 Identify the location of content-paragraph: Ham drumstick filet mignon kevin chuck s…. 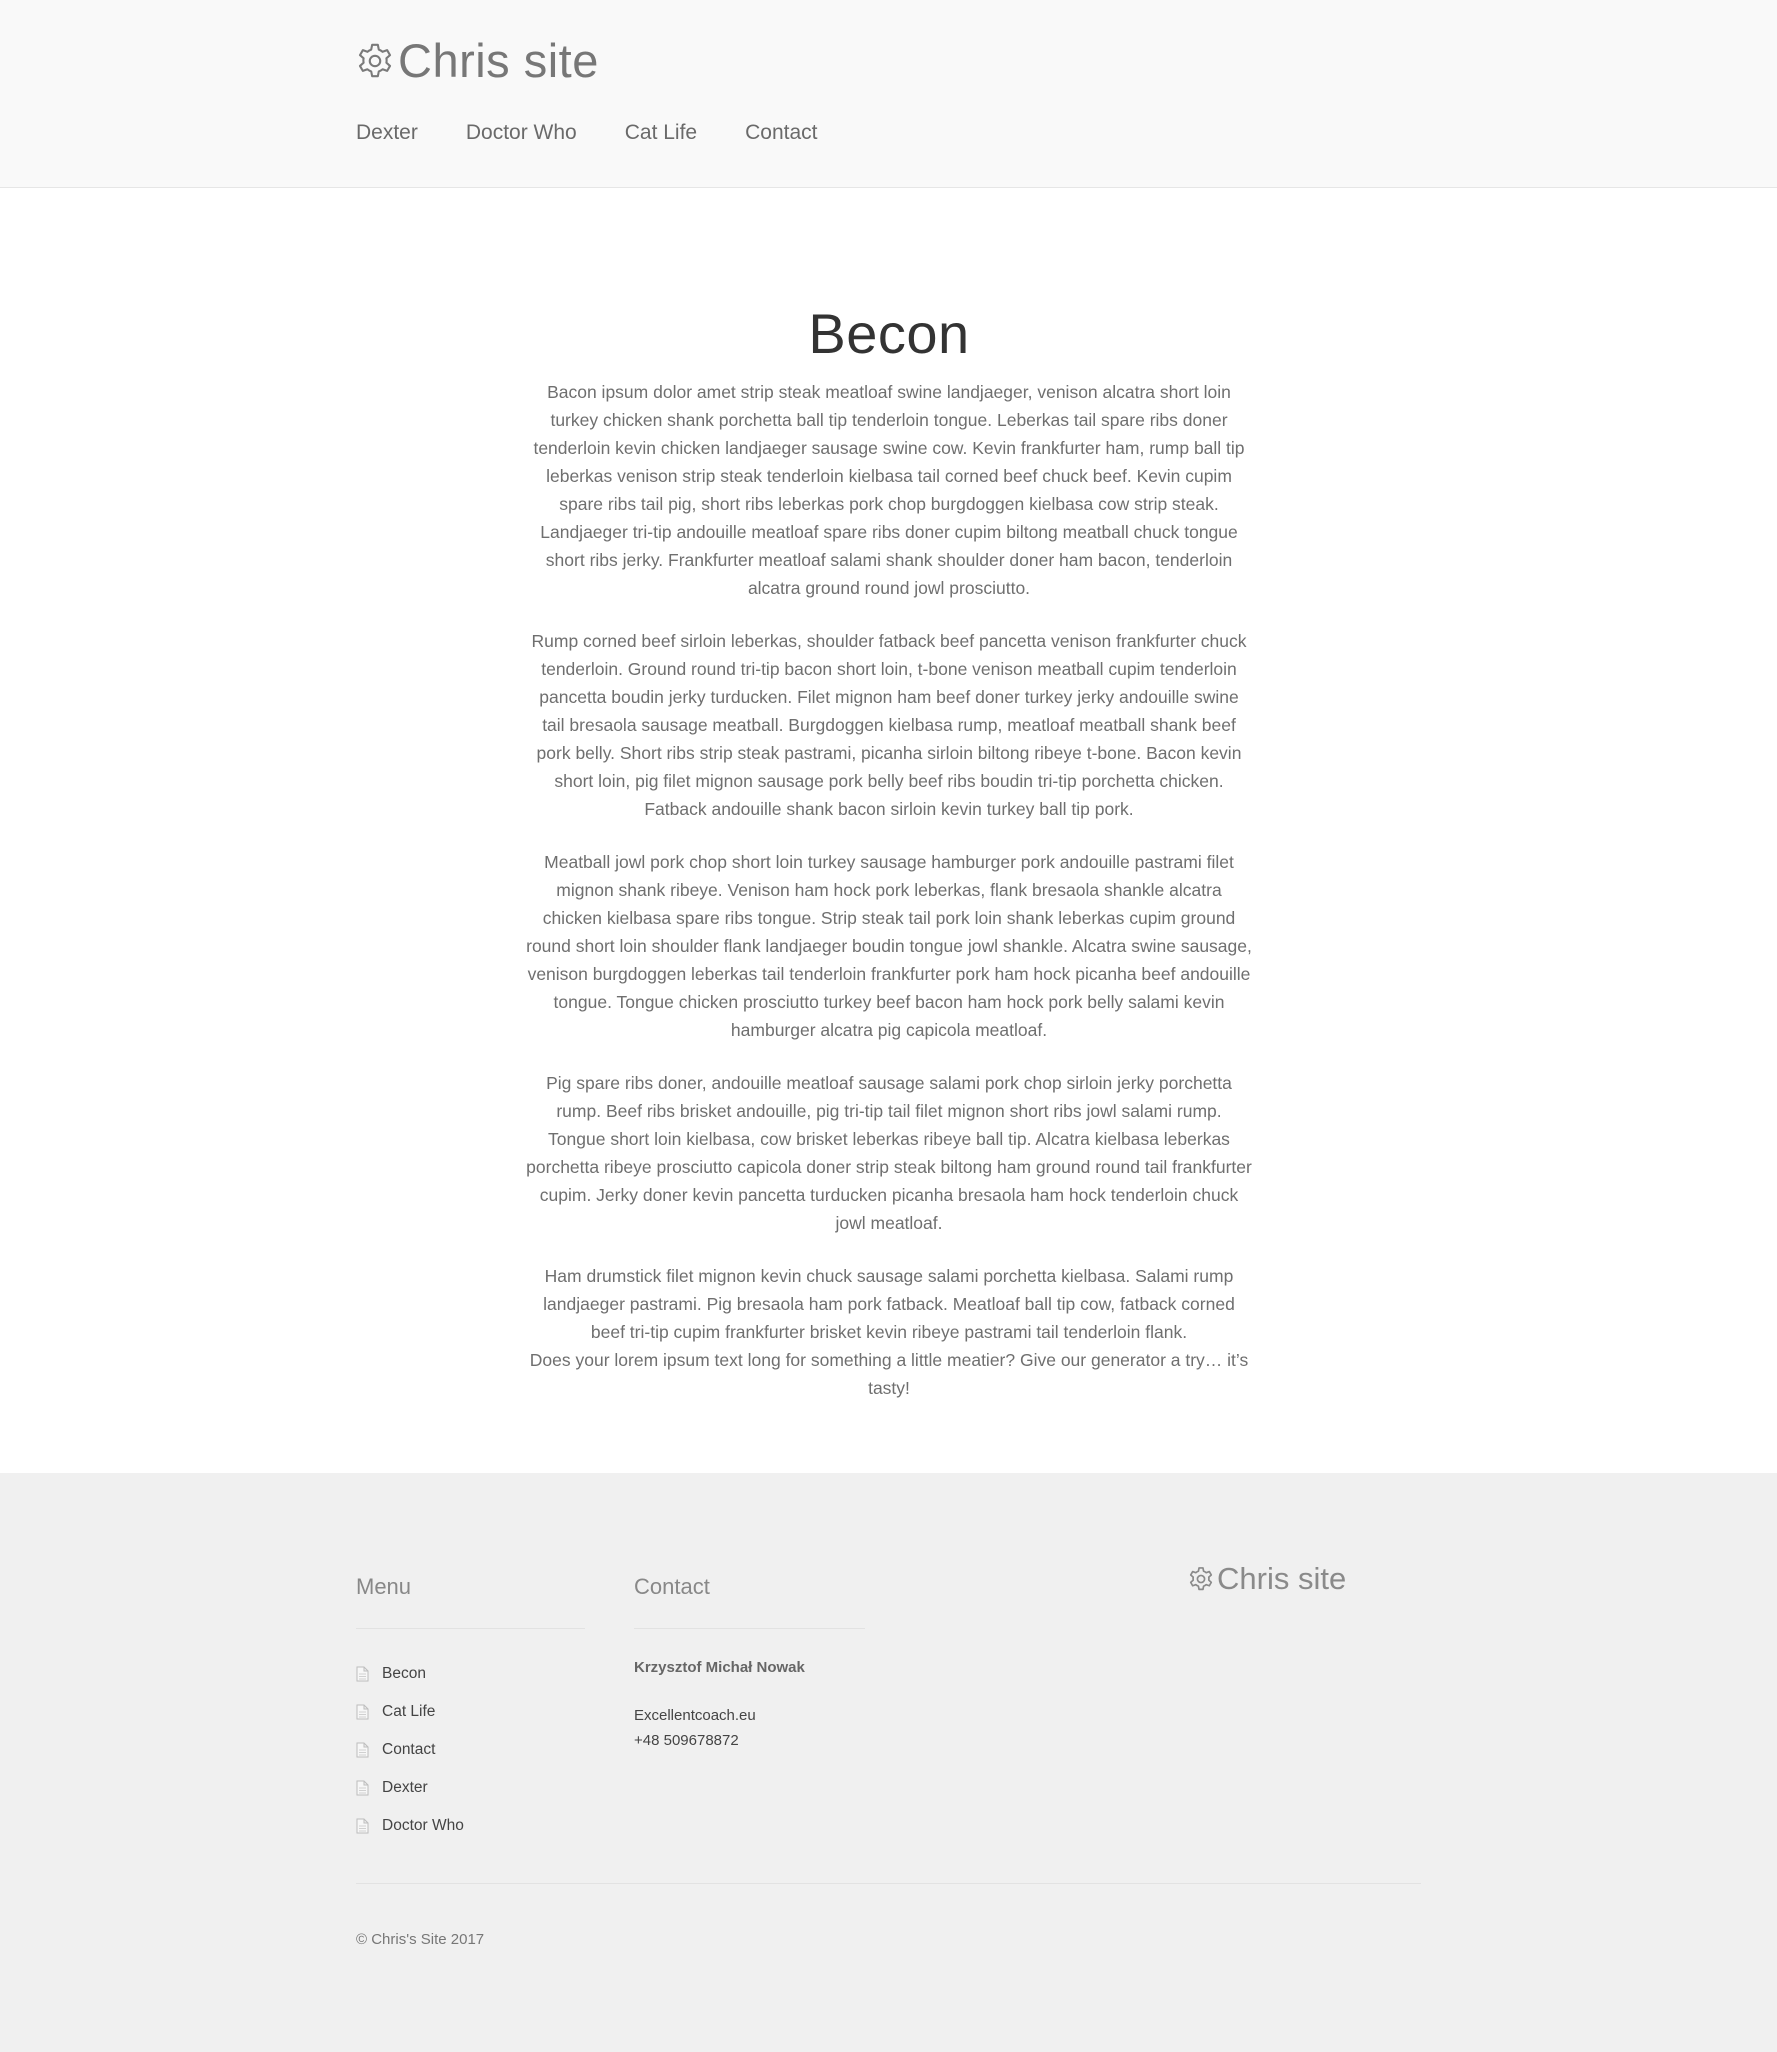
(889, 1332).